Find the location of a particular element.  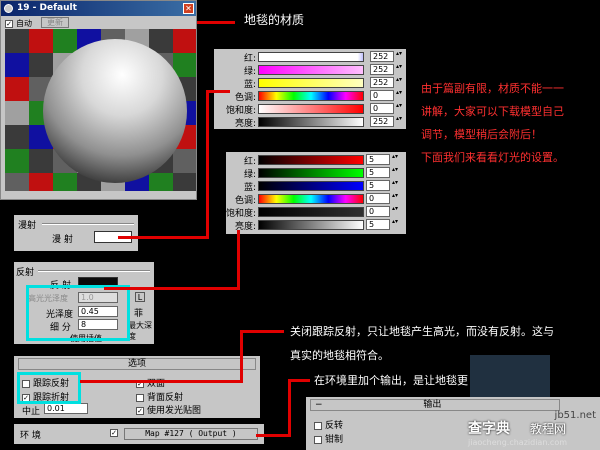

cutoff-input: 0.01 is located at coordinates (66, 408).